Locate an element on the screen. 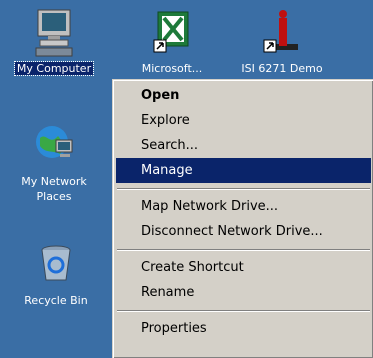 This screenshot has height=358, width=373. desktop-icon-label: Recycle Bin is located at coordinates (56, 300).